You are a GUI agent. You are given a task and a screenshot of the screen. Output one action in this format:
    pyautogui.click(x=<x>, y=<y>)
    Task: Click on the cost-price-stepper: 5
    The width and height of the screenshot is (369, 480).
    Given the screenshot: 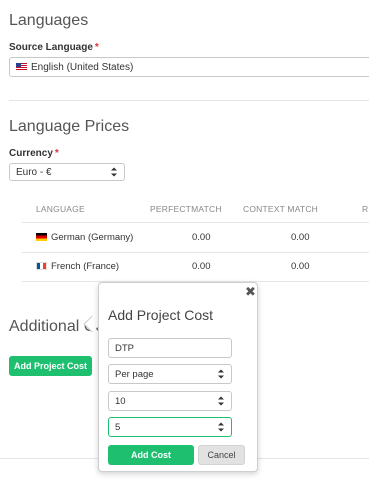 What is the action you would take?
    pyautogui.click(x=170, y=427)
    